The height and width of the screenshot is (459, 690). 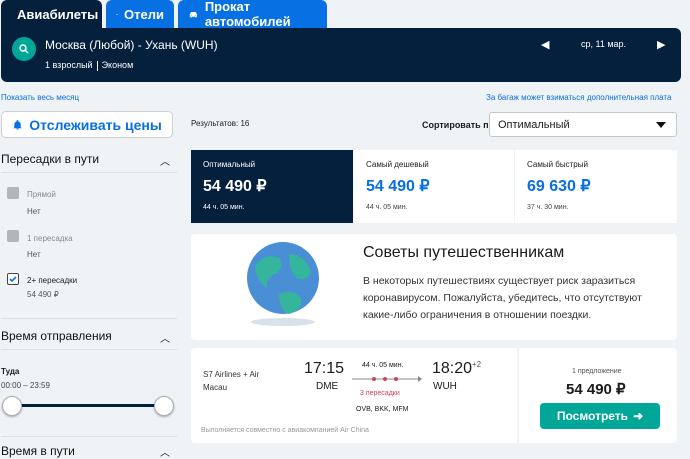 I want to click on day-offset: +2, so click(x=477, y=364).